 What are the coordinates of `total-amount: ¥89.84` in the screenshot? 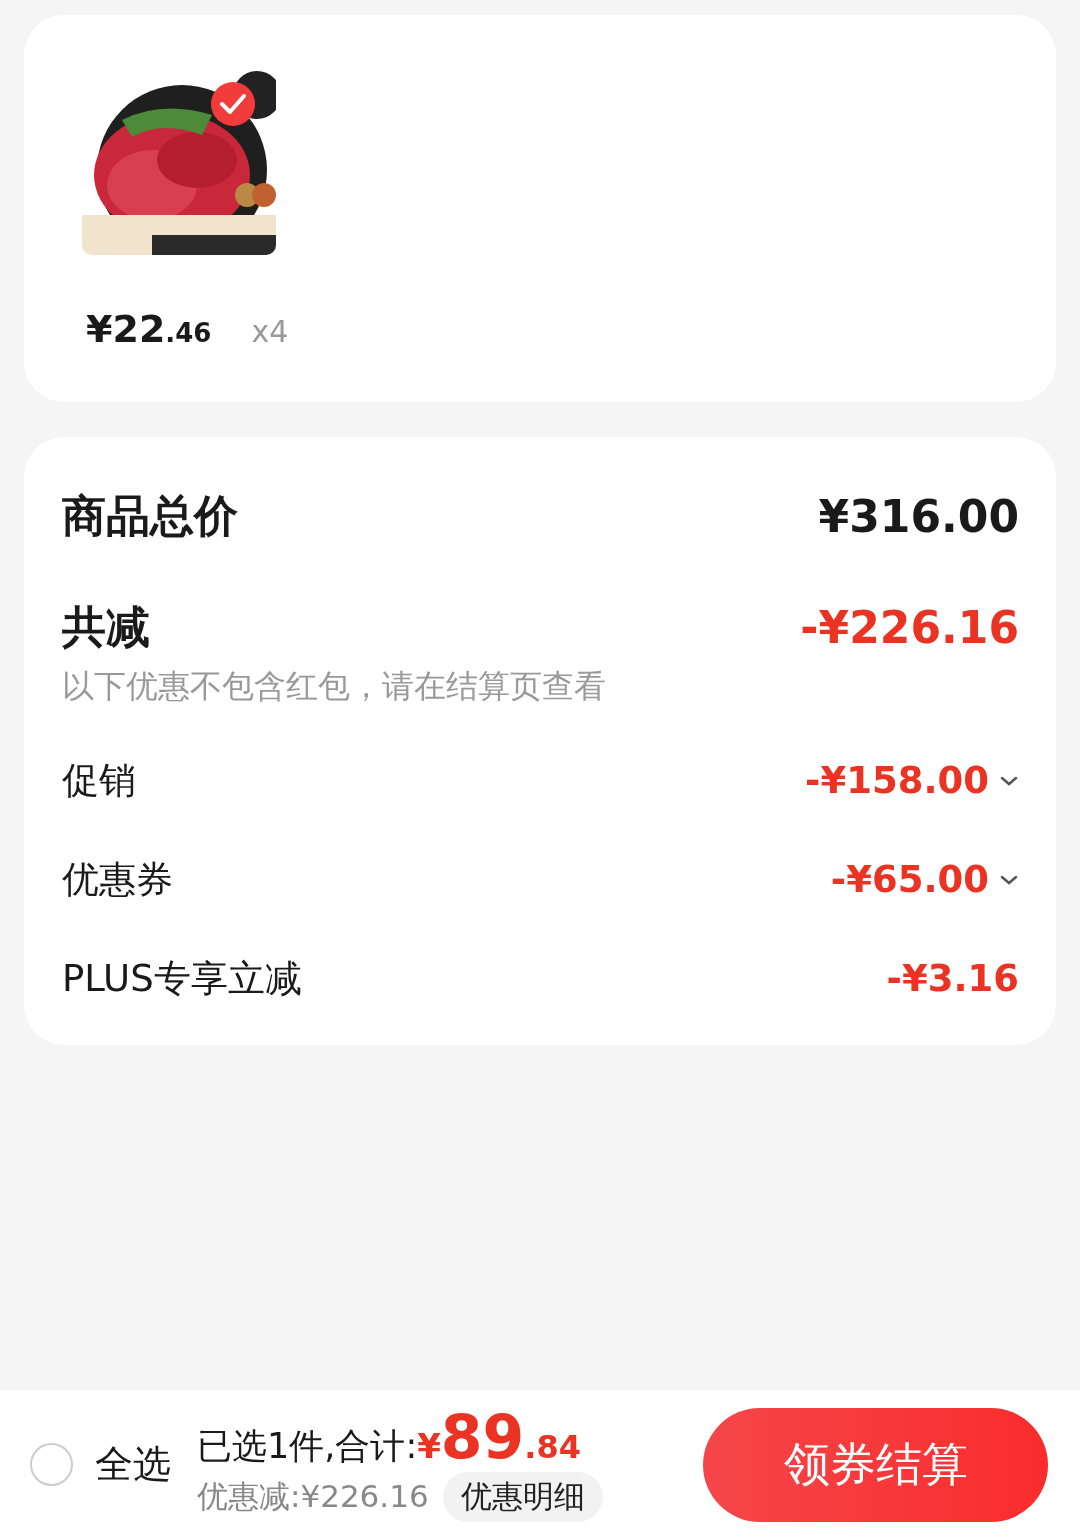 It's located at (499, 1437).